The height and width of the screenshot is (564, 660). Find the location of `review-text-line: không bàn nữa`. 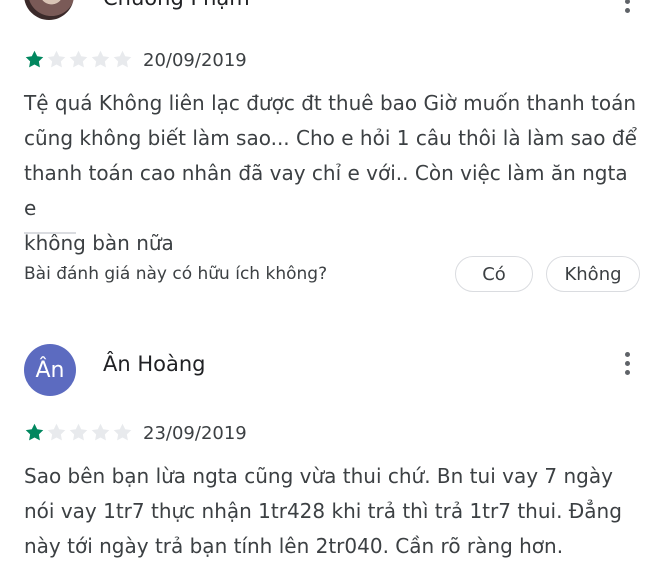

review-text-line: không bàn nữa is located at coordinates (99, 243).